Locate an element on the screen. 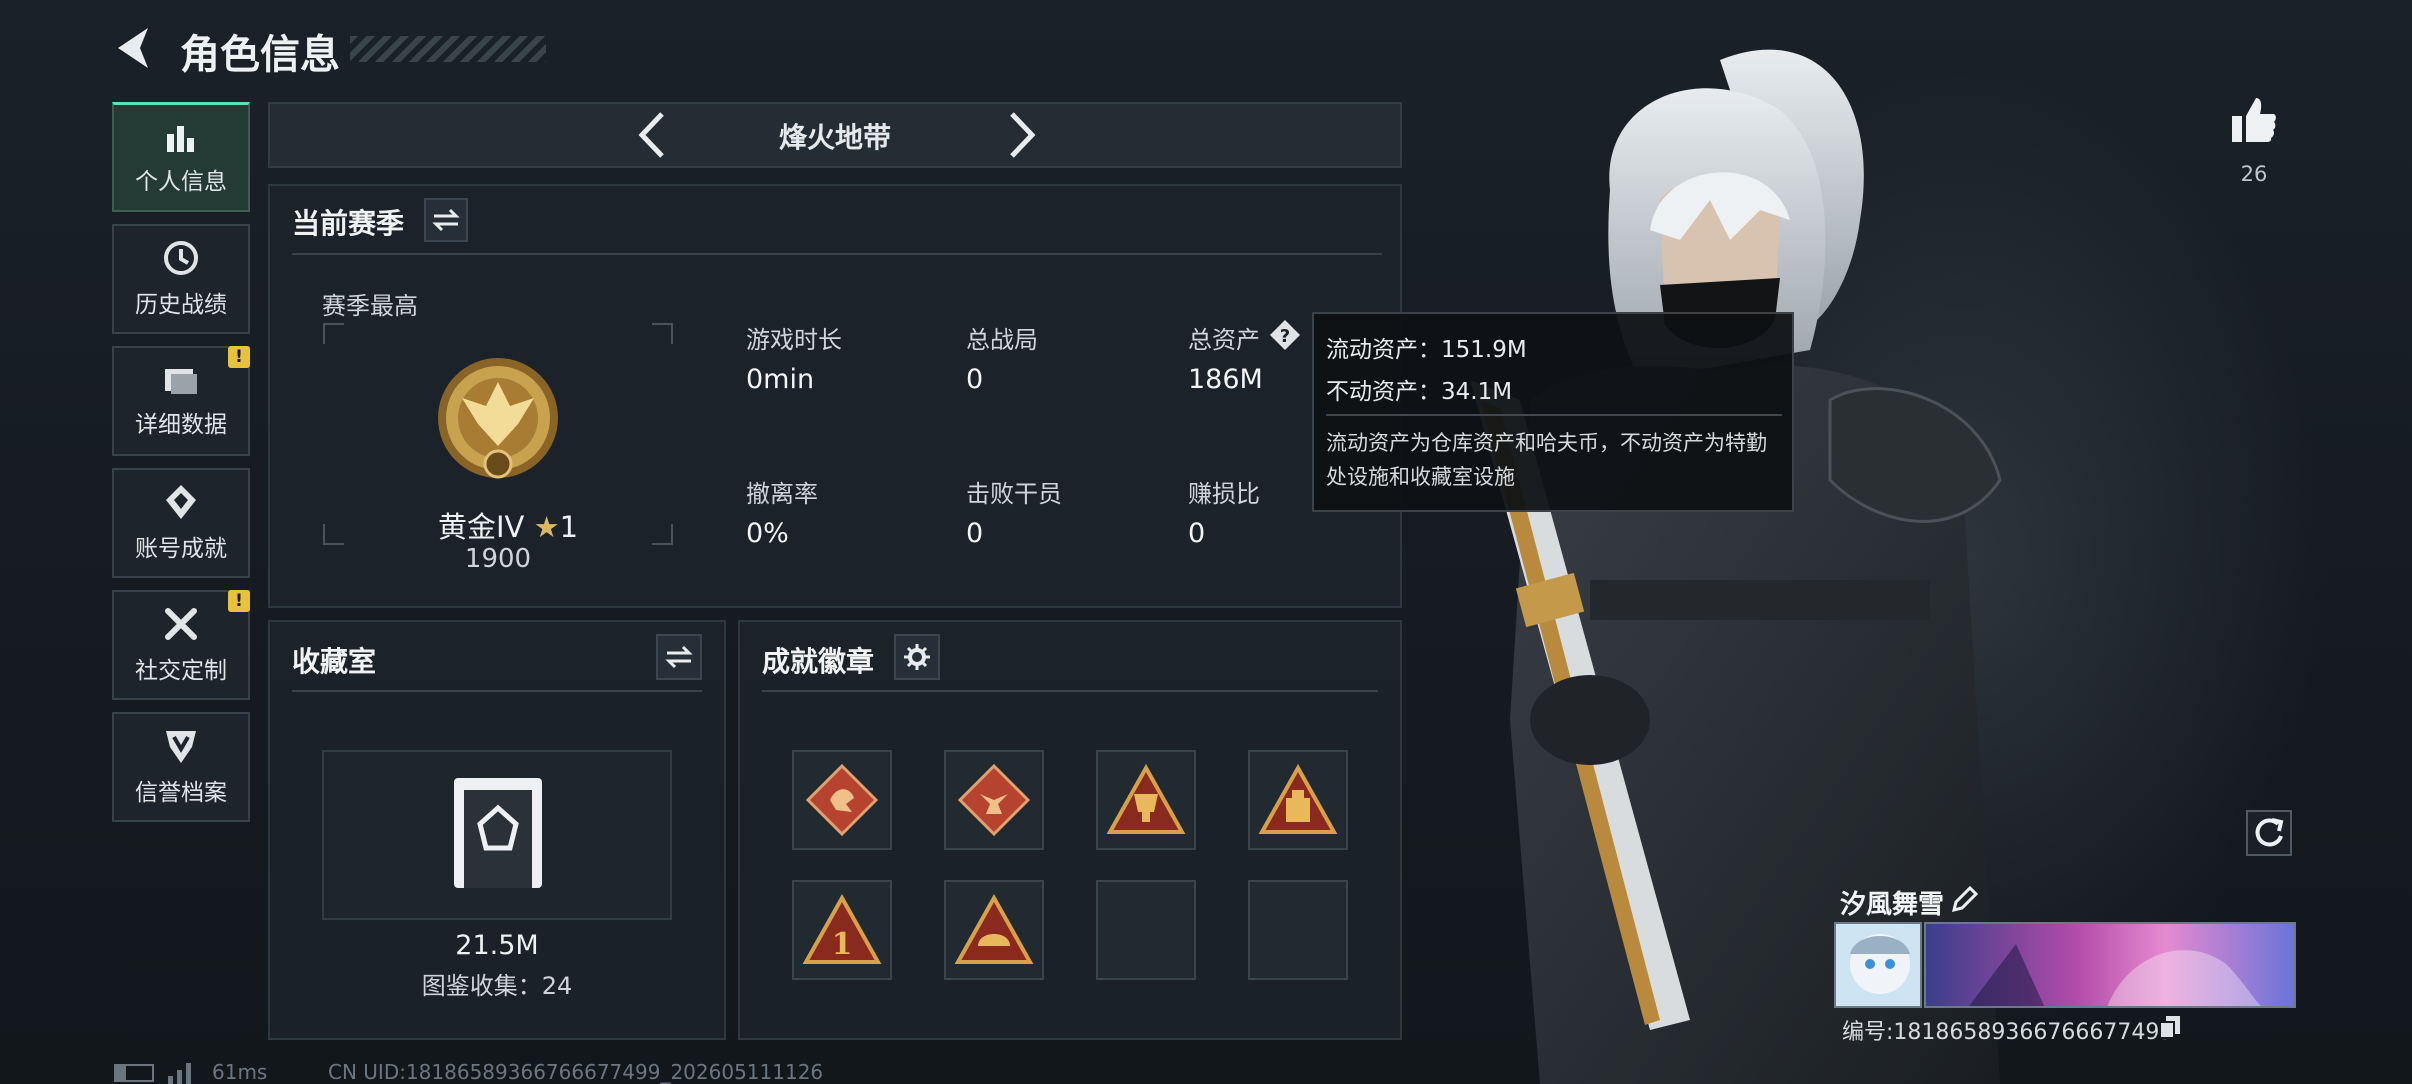 Image resolution: width=2412 pixels, height=1084 pixels. stat-value: 186M is located at coordinates (1225, 379).